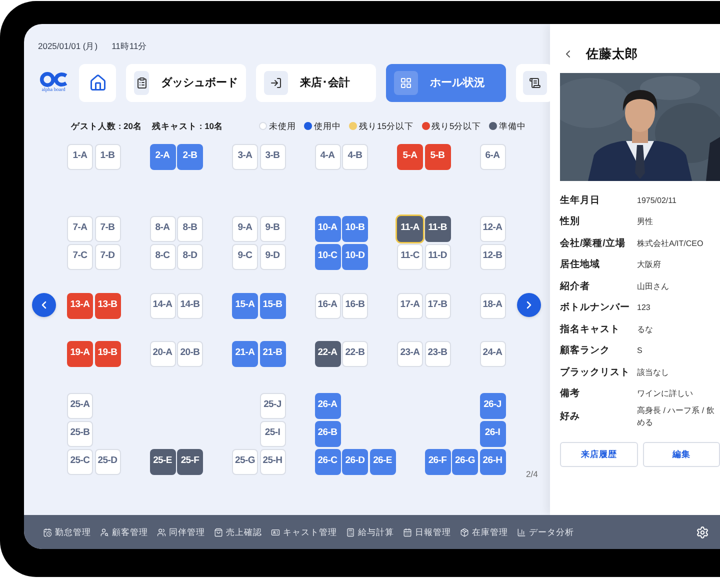 This screenshot has height=578, width=720. I want to click on seat-tile: 23-A, so click(410, 353).